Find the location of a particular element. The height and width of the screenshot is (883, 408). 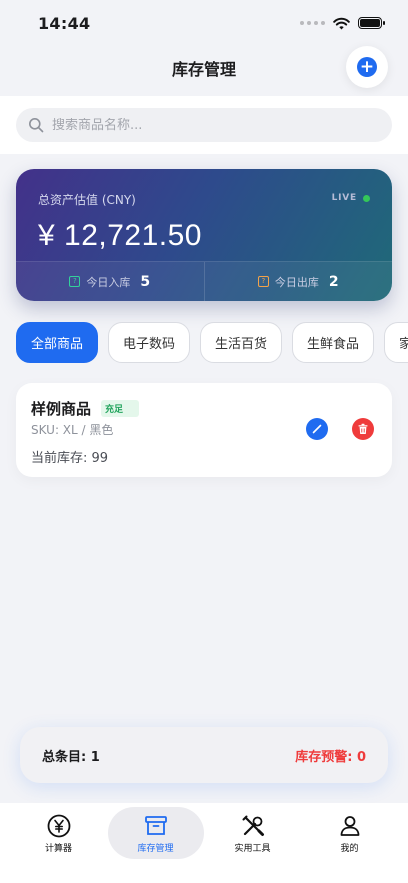

person-icon is located at coordinates (349, 825).